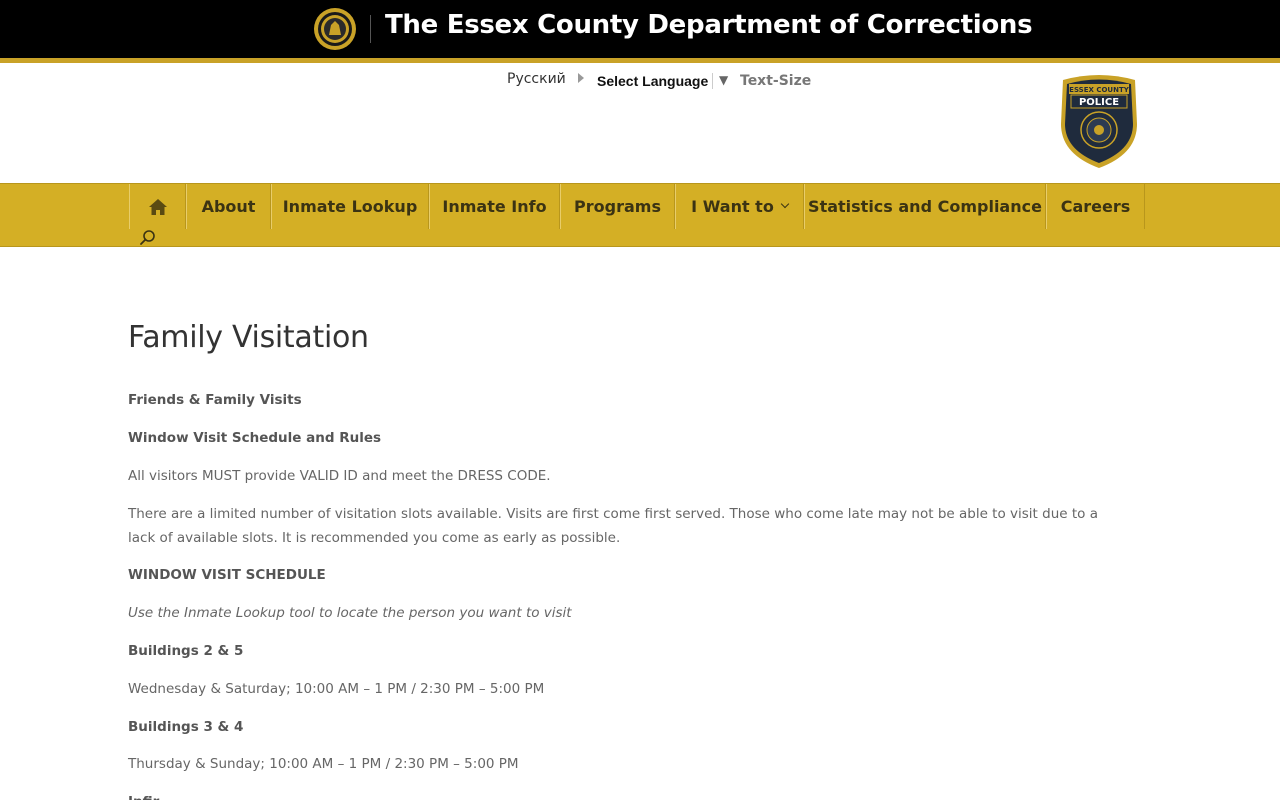 This screenshot has width=1280, height=800. I want to click on current-language: Русский, so click(536, 79).